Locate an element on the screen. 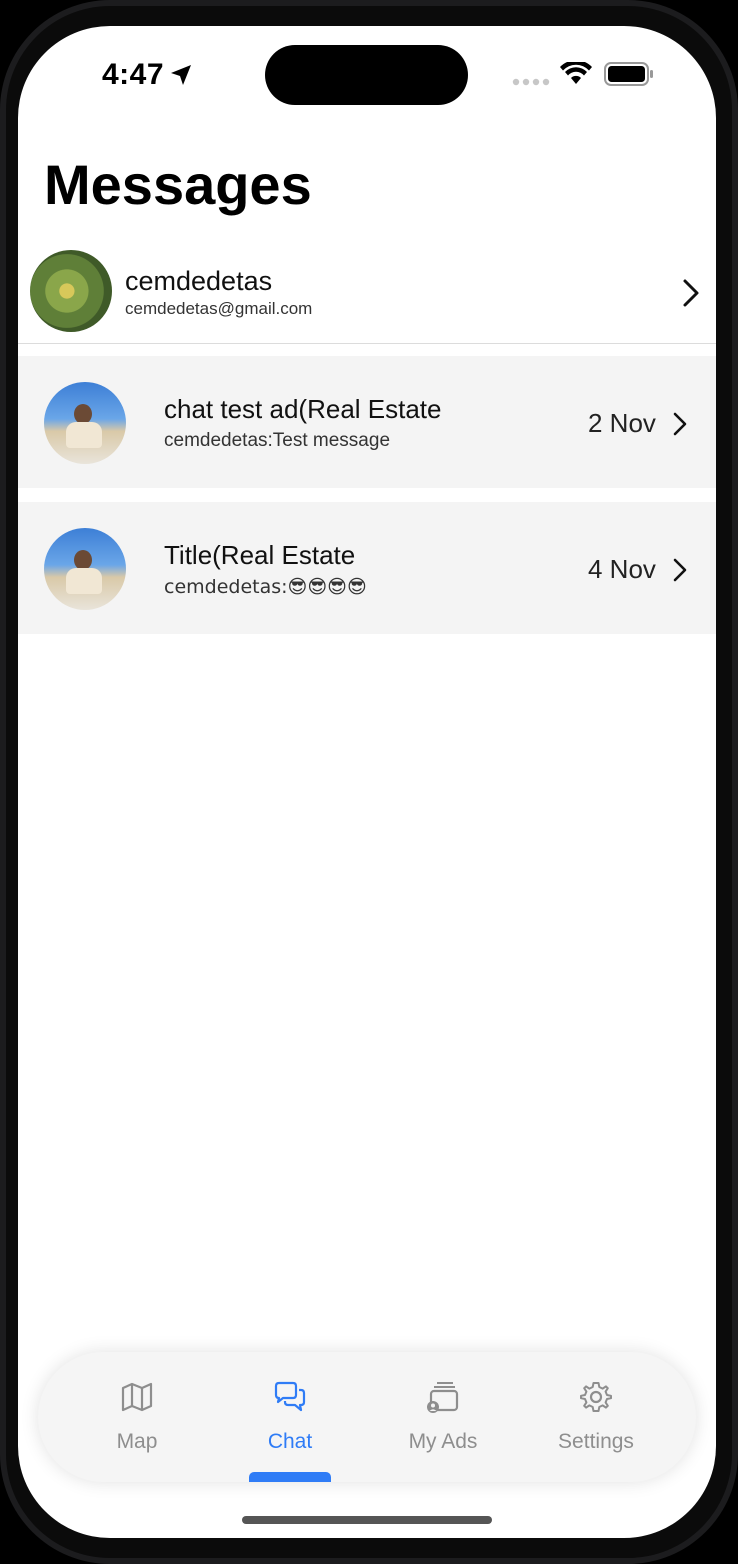  conversation-row: Title(Real Estate cemdedetas:😎😎😎😎 4 Nov is located at coordinates (367, 568).